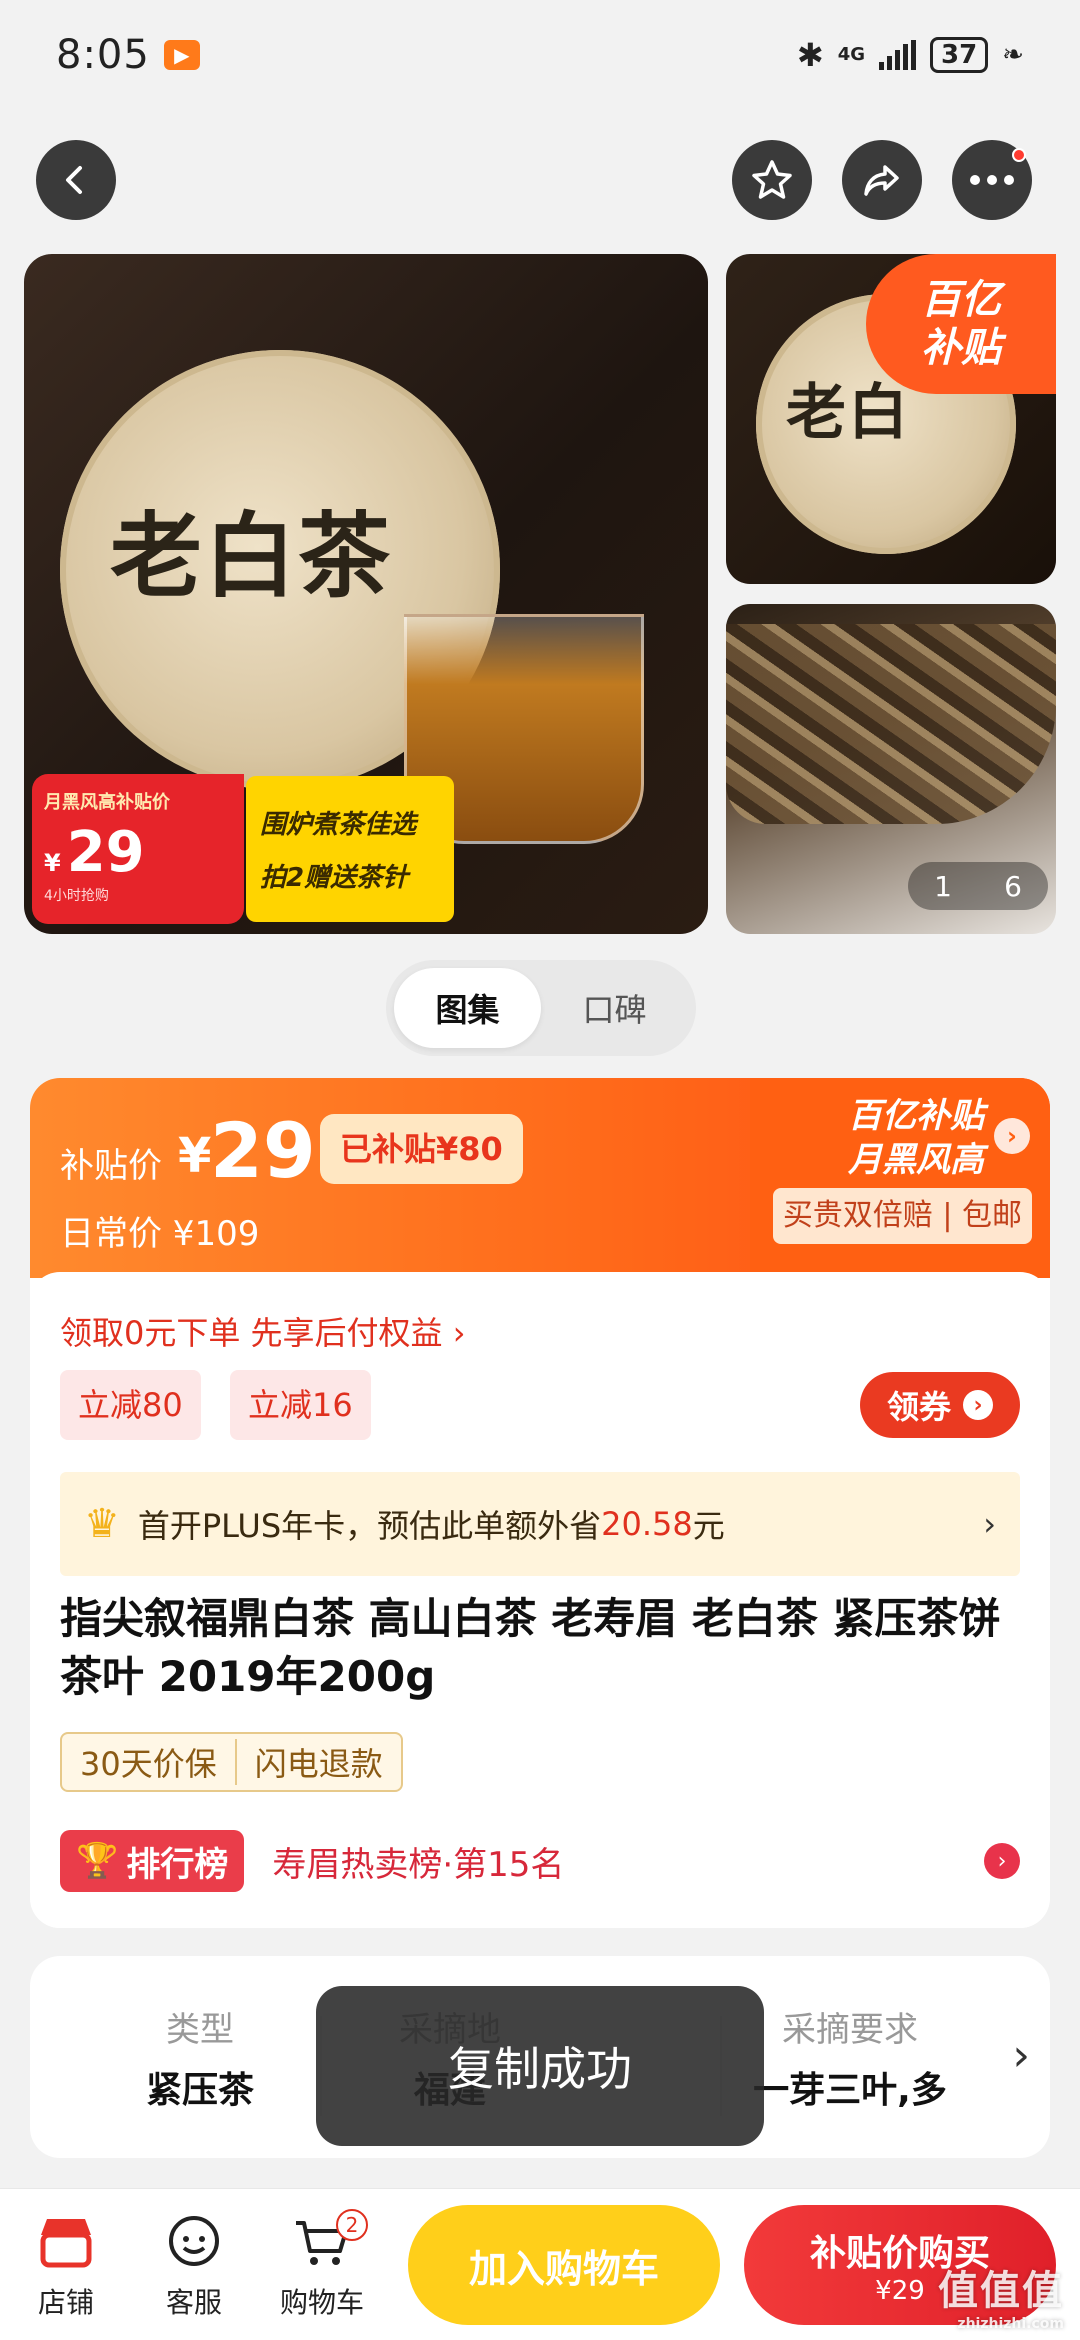  Describe the element at coordinates (900, 2291) in the screenshot. I see `buy-price: ¥29` at that location.